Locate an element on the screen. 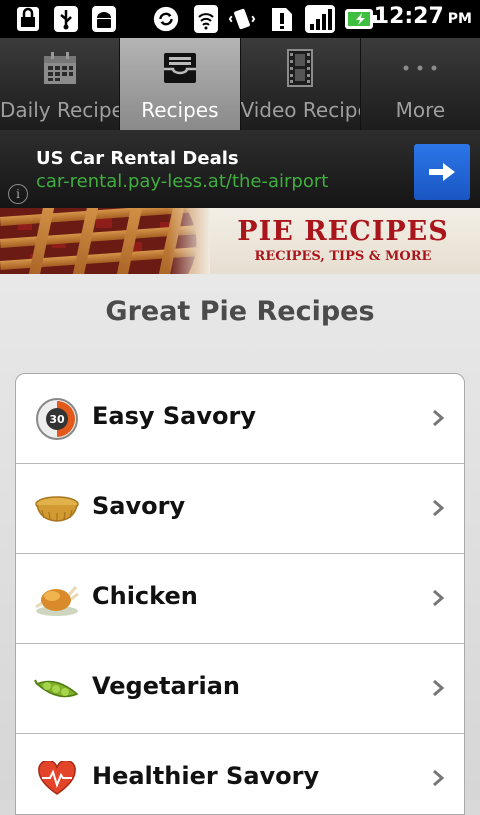 The image size is (480, 815). tab-label: More is located at coordinates (420, 110).